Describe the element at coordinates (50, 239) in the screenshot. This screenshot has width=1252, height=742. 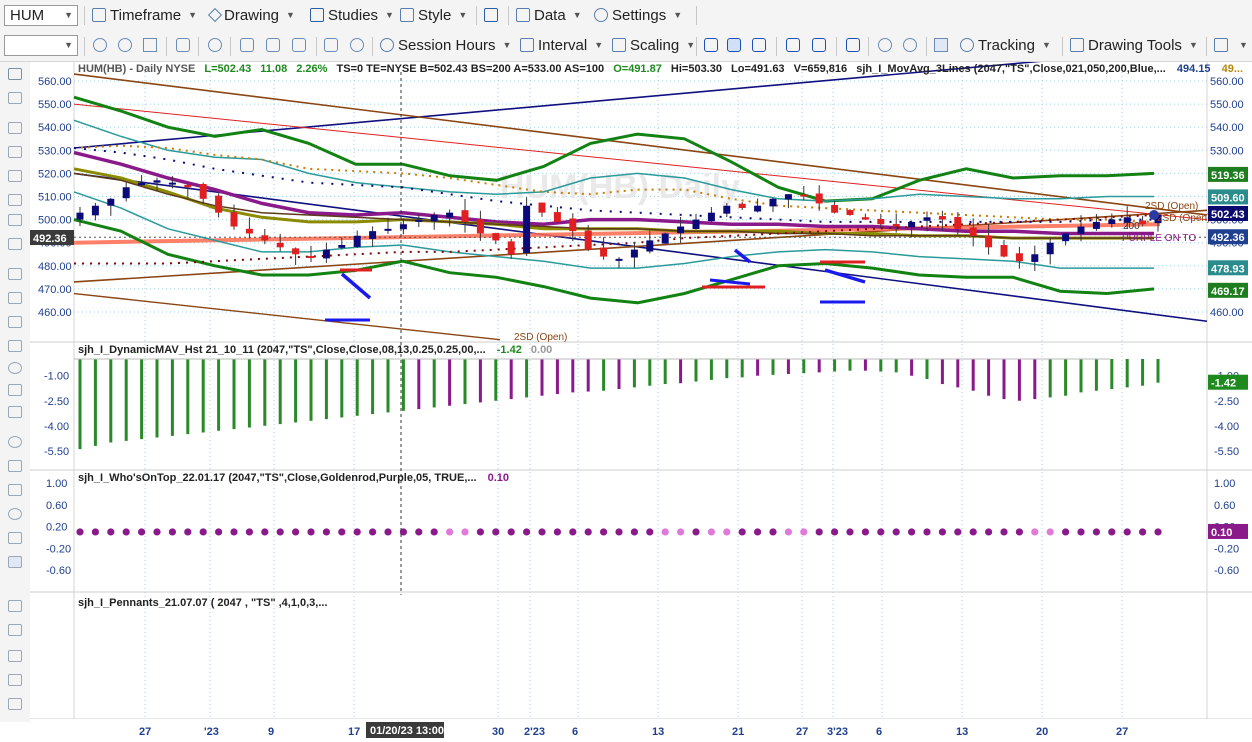
I see `crosshair-price-label: 492.36` at that location.